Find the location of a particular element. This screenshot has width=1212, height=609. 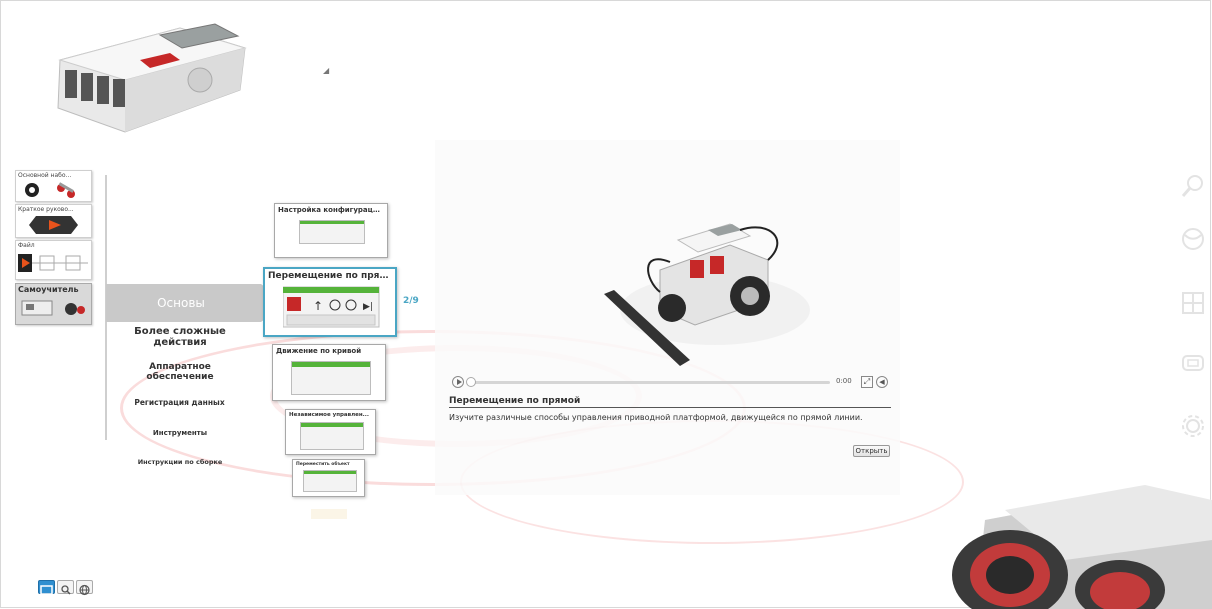

tile-file: Файл is located at coordinates (53, 260).